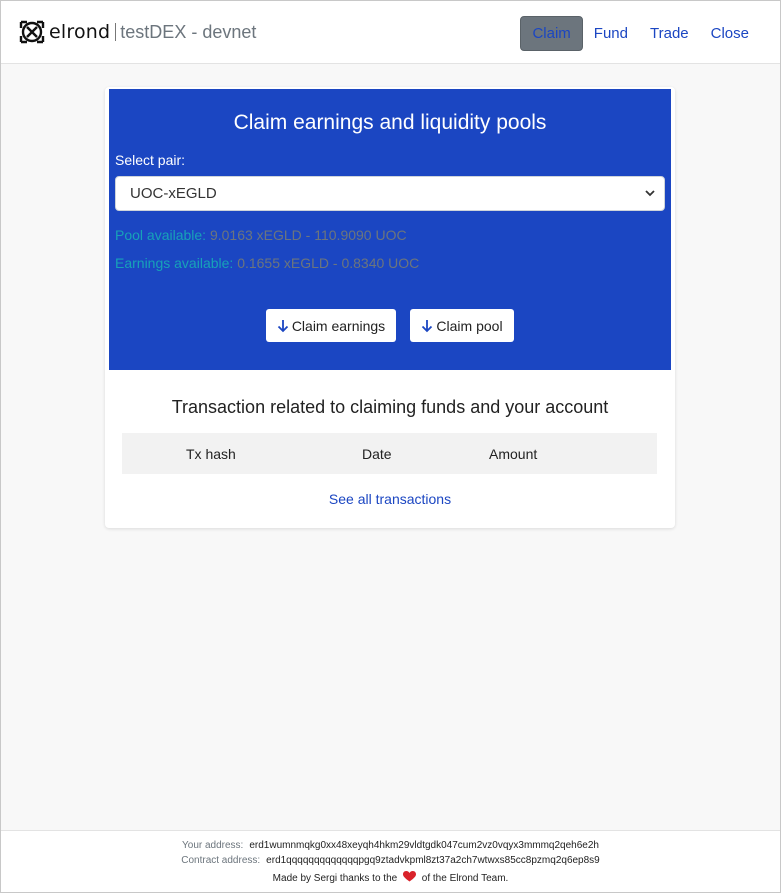  I want to click on nav-trade: Trade, so click(669, 33).